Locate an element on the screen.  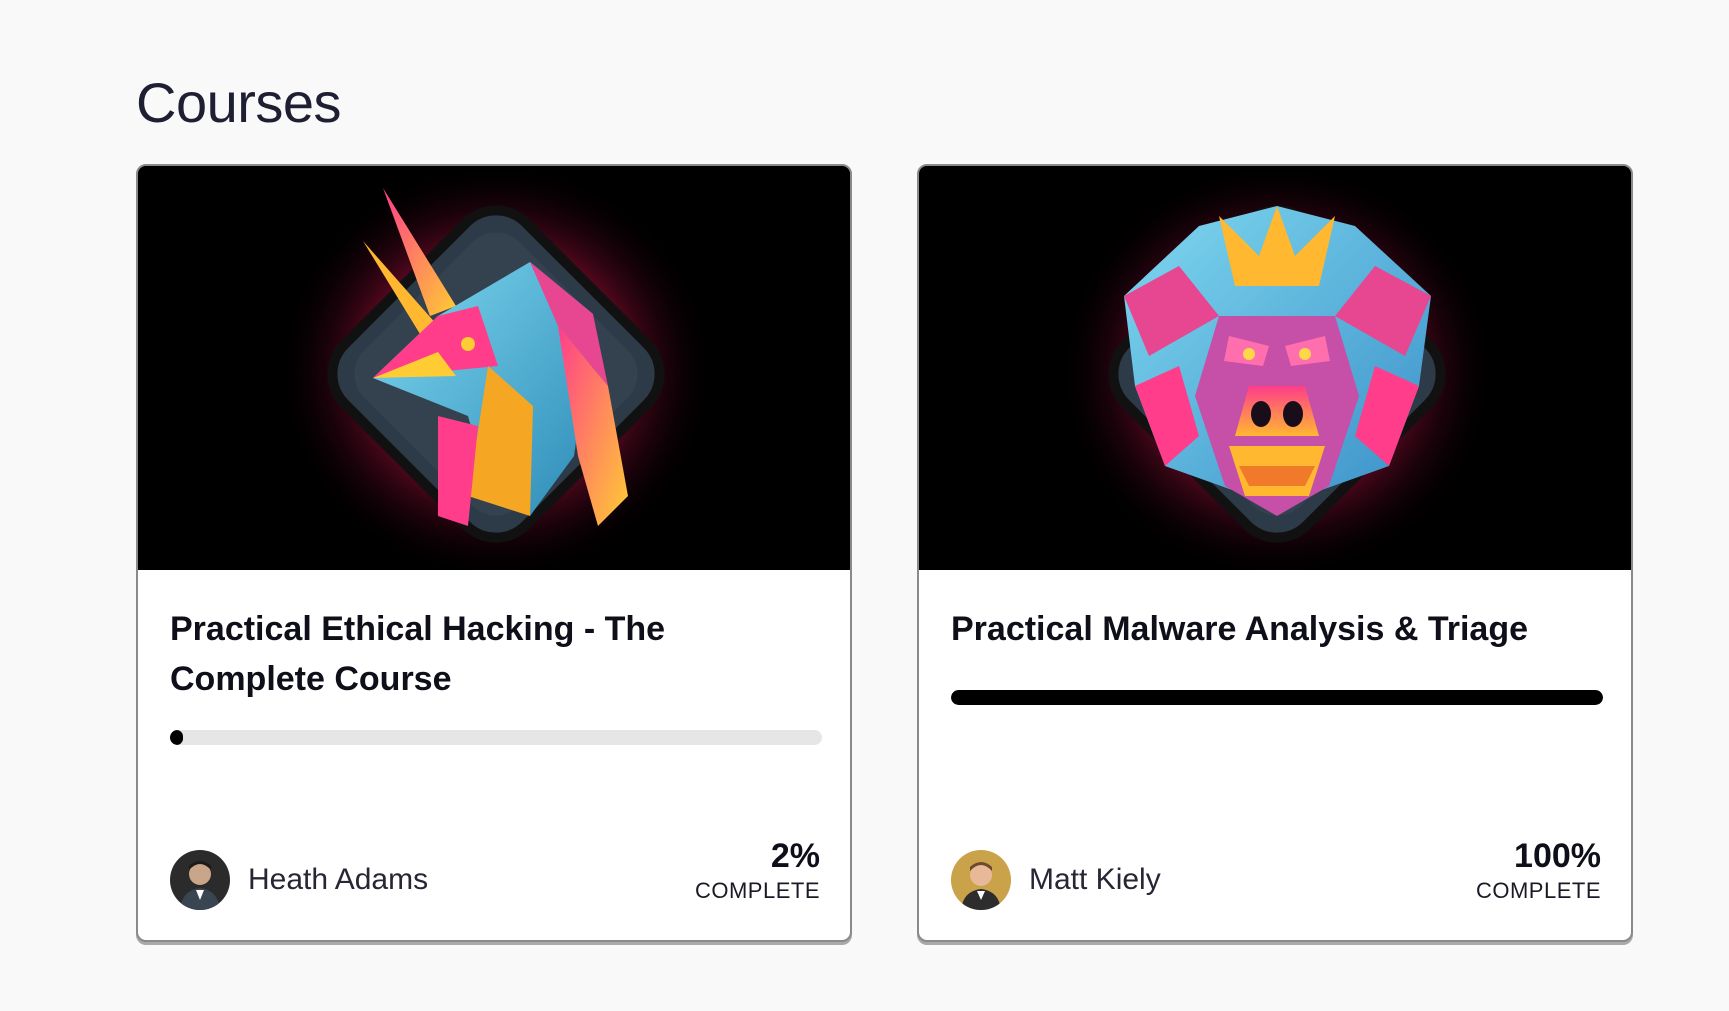
progress-percent: 100% is located at coordinates (1557, 856).